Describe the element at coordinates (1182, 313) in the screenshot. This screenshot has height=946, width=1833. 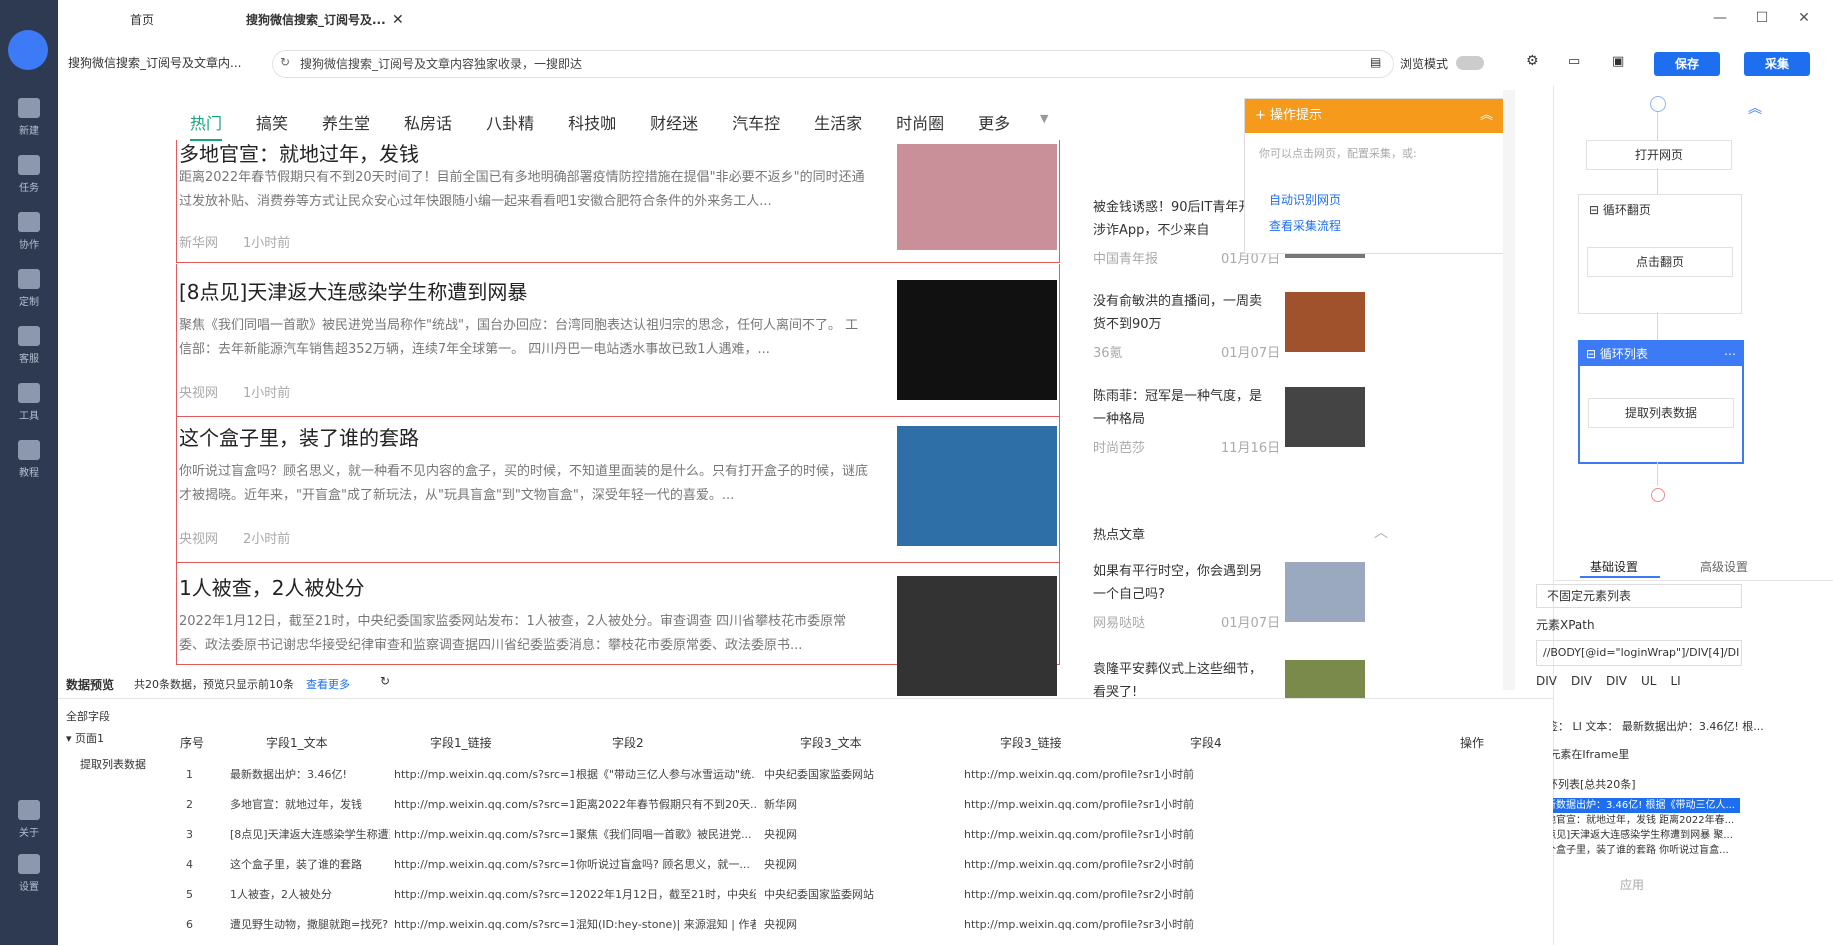
I see `side-news-title: 没有俞敏洪的直播间，一周卖货不到90万` at that location.